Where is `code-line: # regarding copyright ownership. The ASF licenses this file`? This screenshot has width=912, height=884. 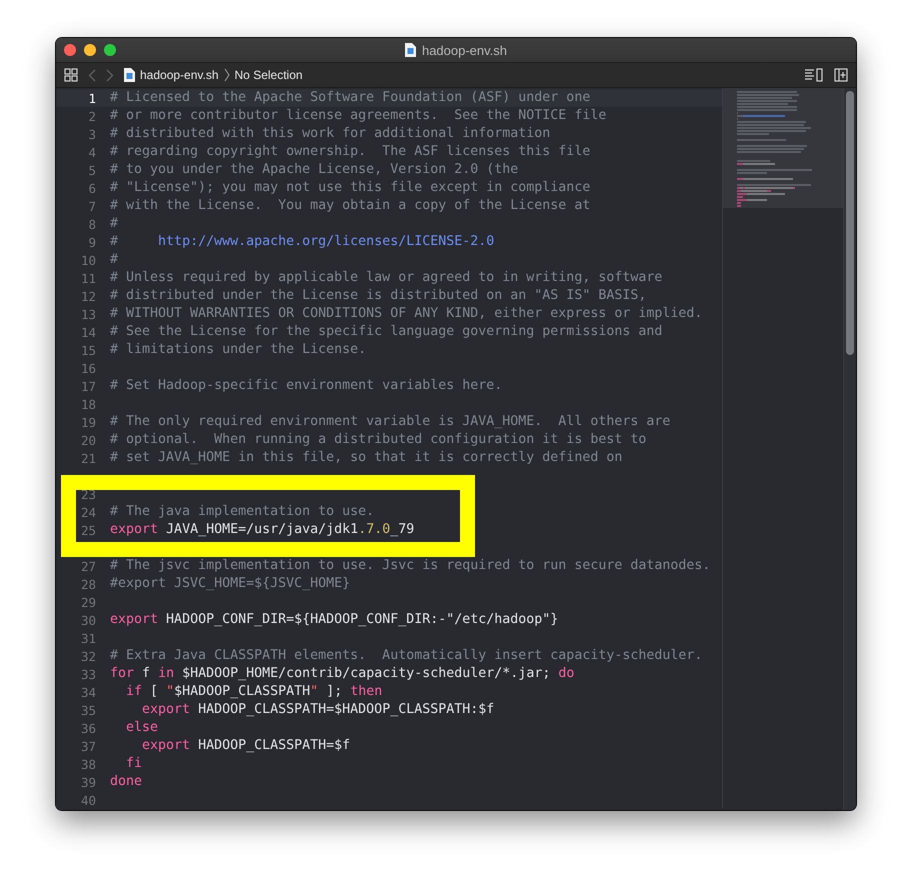 code-line: # regarding copyright ownership. The ASF licenses this file is located at coordinates (350, 152).